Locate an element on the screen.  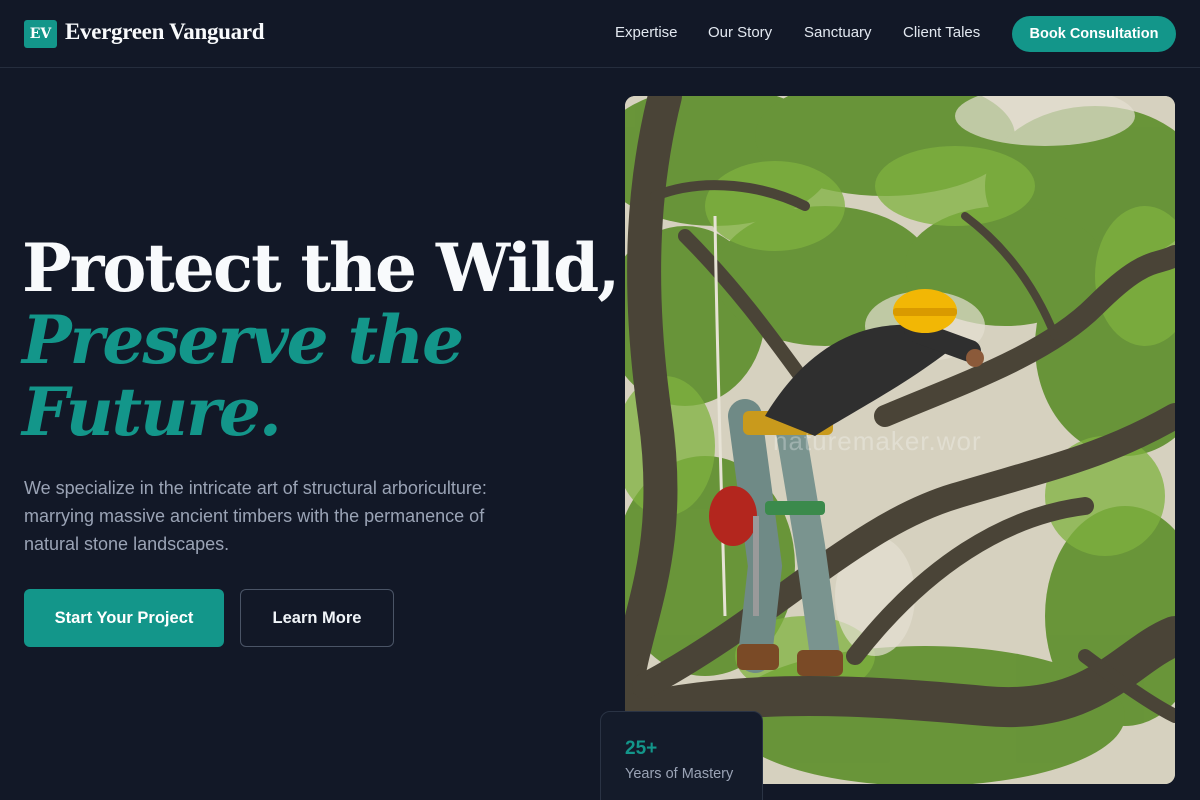
learn-more-button: Learn More is located at coordinates (317, 618).